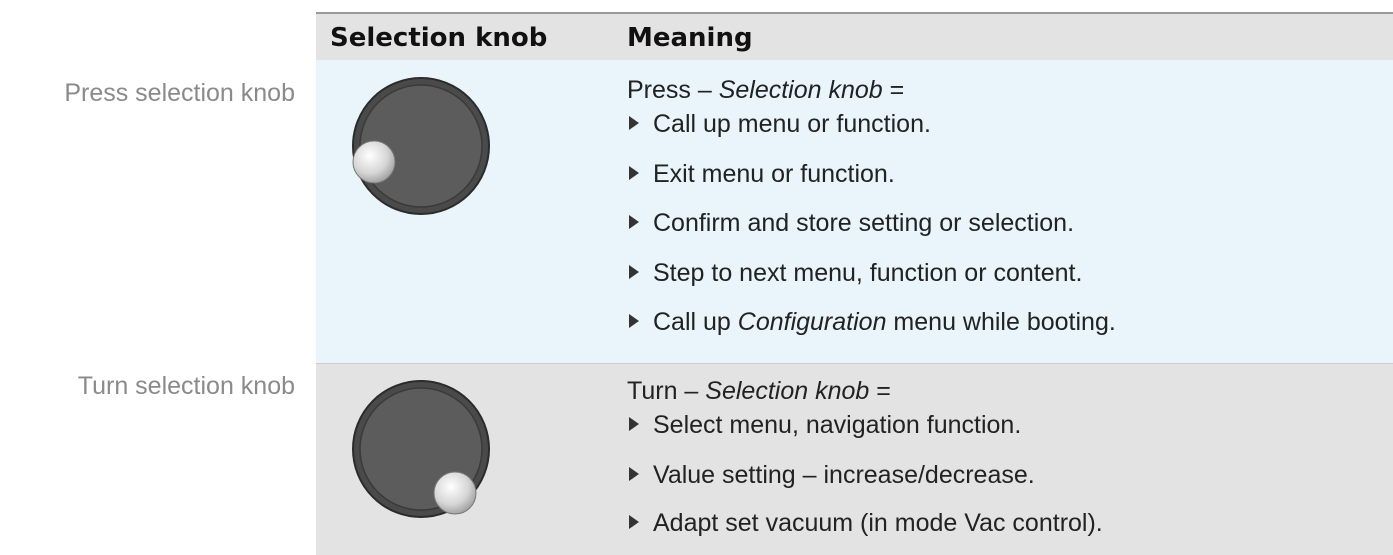 The width and height of the screenshot is (1393, 555). What do you see at coordinates (766, 90) in the screenshot?
I see `press-title: Press – Selection knob =` at bounding box center [766, 90].